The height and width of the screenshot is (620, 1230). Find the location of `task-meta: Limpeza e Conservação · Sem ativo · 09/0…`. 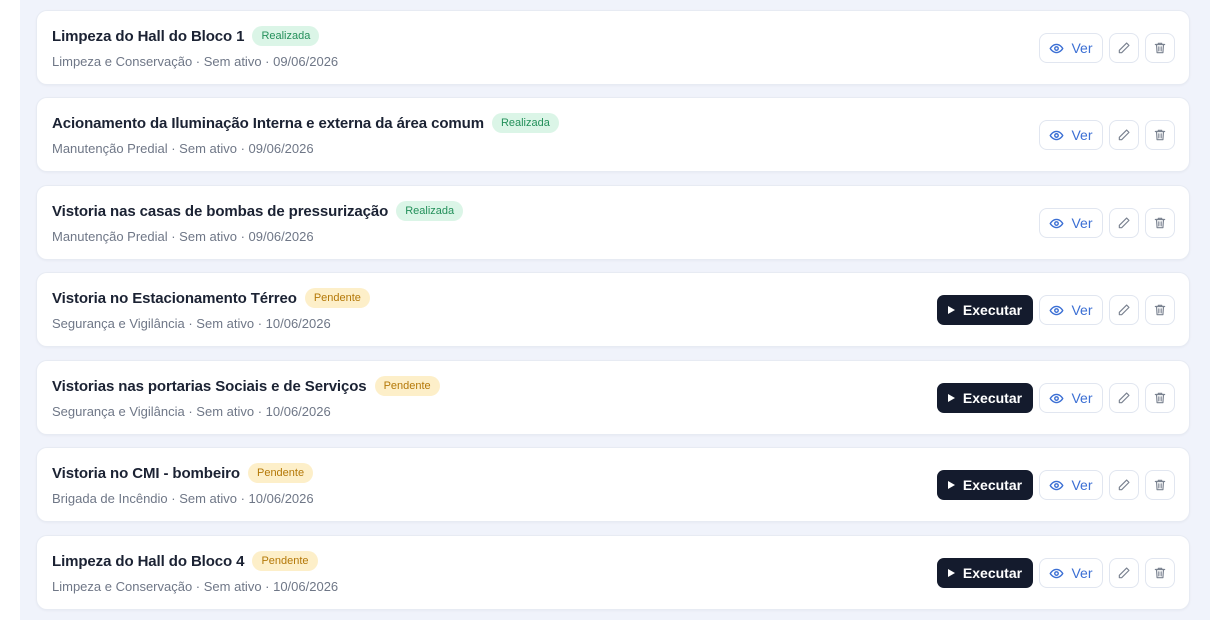

task-meta: Limpeza e Conservação · Sem ativo · 09/0… is located at coordinates (195, 61).